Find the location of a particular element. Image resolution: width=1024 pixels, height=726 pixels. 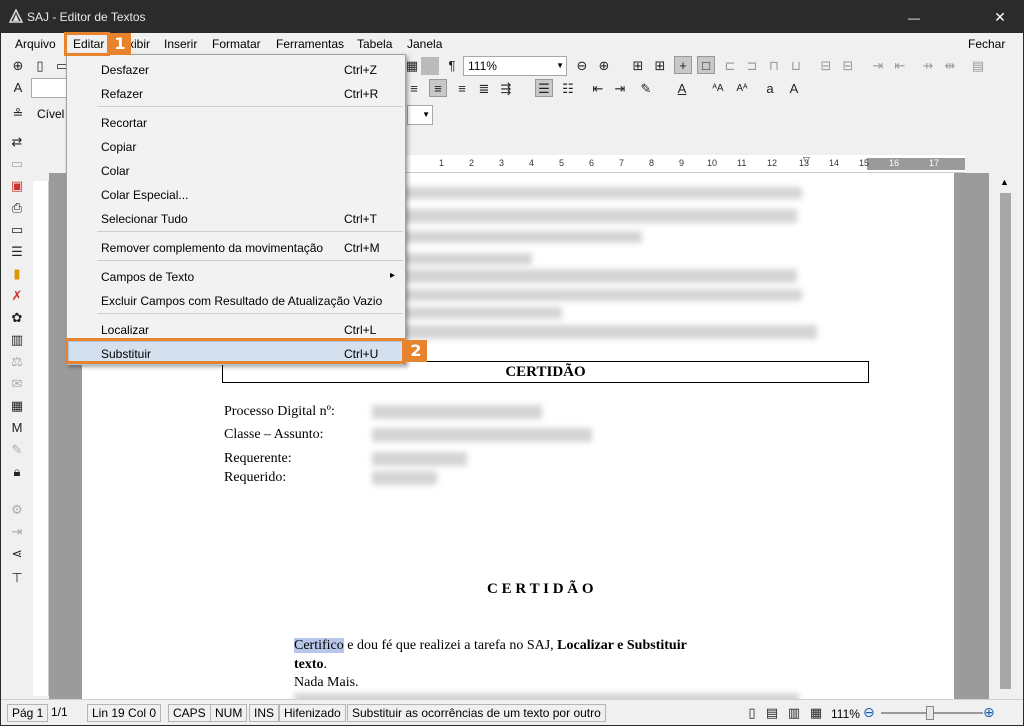

align-center-icon: ≡ is located at coordinates (438, 88).